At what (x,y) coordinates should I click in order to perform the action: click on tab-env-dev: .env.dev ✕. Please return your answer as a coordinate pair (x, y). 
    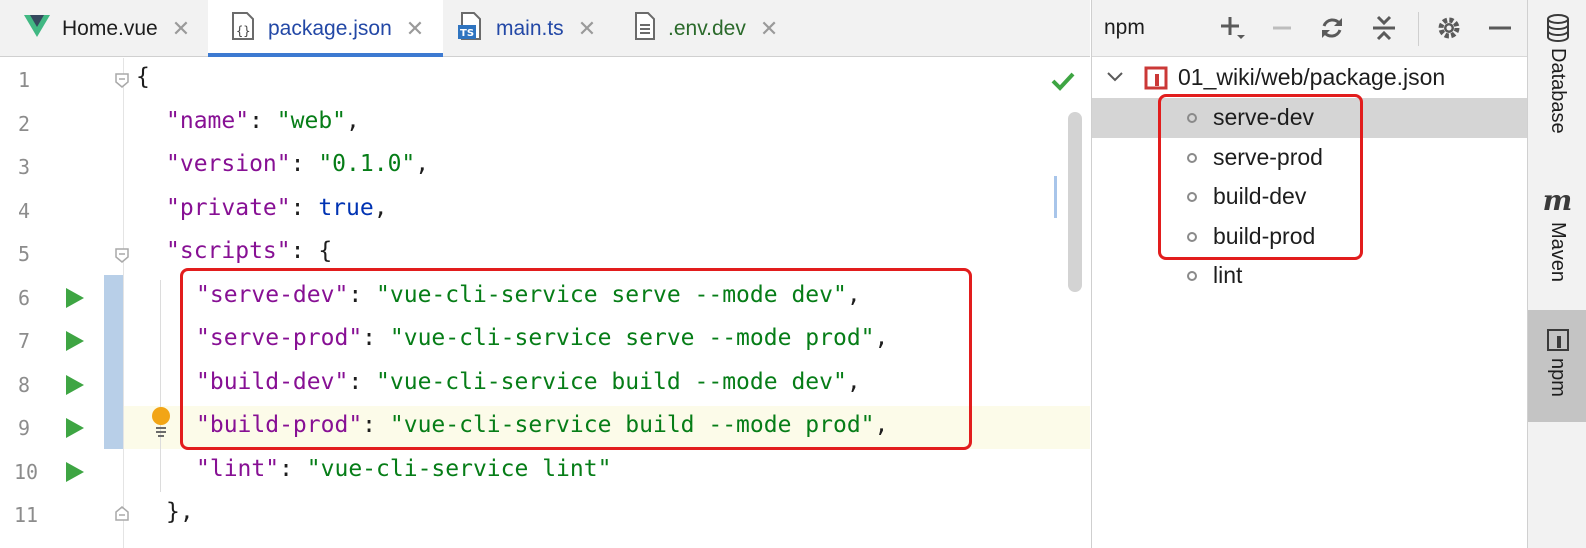
    Looking at the image, I should click on (714, 28).